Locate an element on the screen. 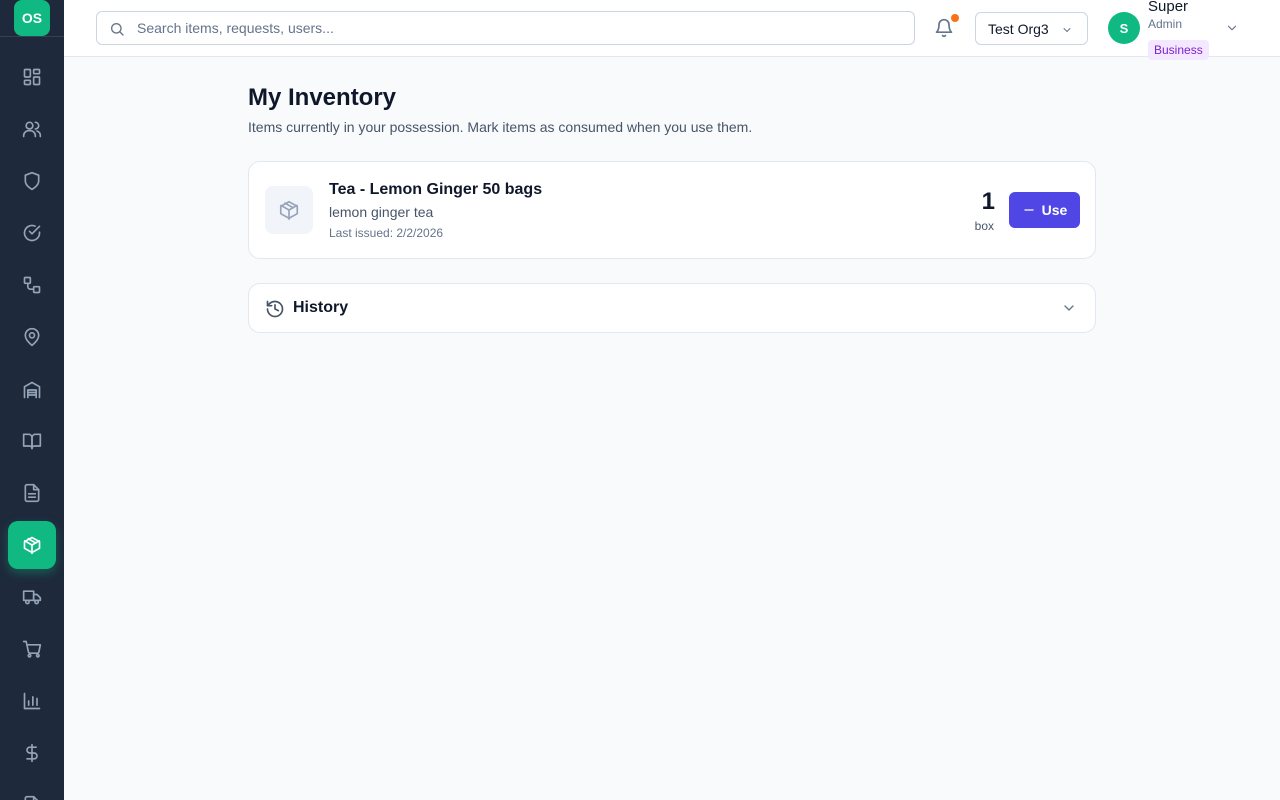 Image resolution: width=1280 pixels, height=800 pixels. page-title: My Inventory is located at coordinates (322, 97).